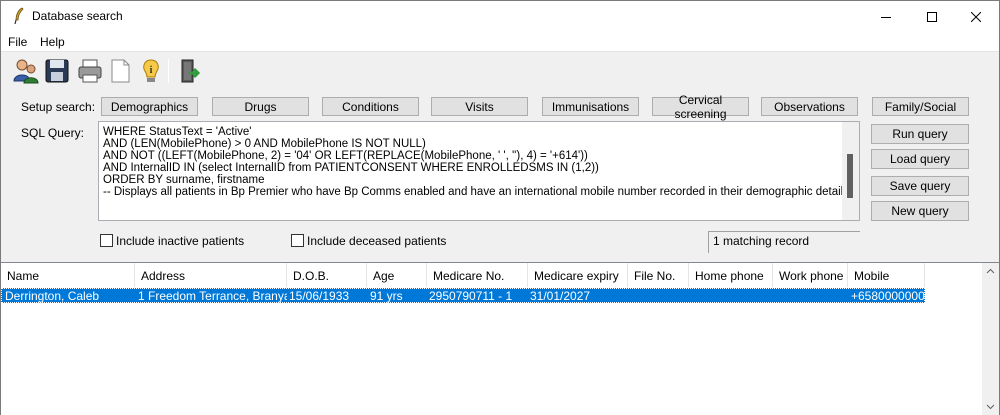 This screenshot has width=1000, height=415. What do you see at coordinates (149, 106) in the screenshot?
I see `demographics-button: Demographics` at bounding box center [149, 106].